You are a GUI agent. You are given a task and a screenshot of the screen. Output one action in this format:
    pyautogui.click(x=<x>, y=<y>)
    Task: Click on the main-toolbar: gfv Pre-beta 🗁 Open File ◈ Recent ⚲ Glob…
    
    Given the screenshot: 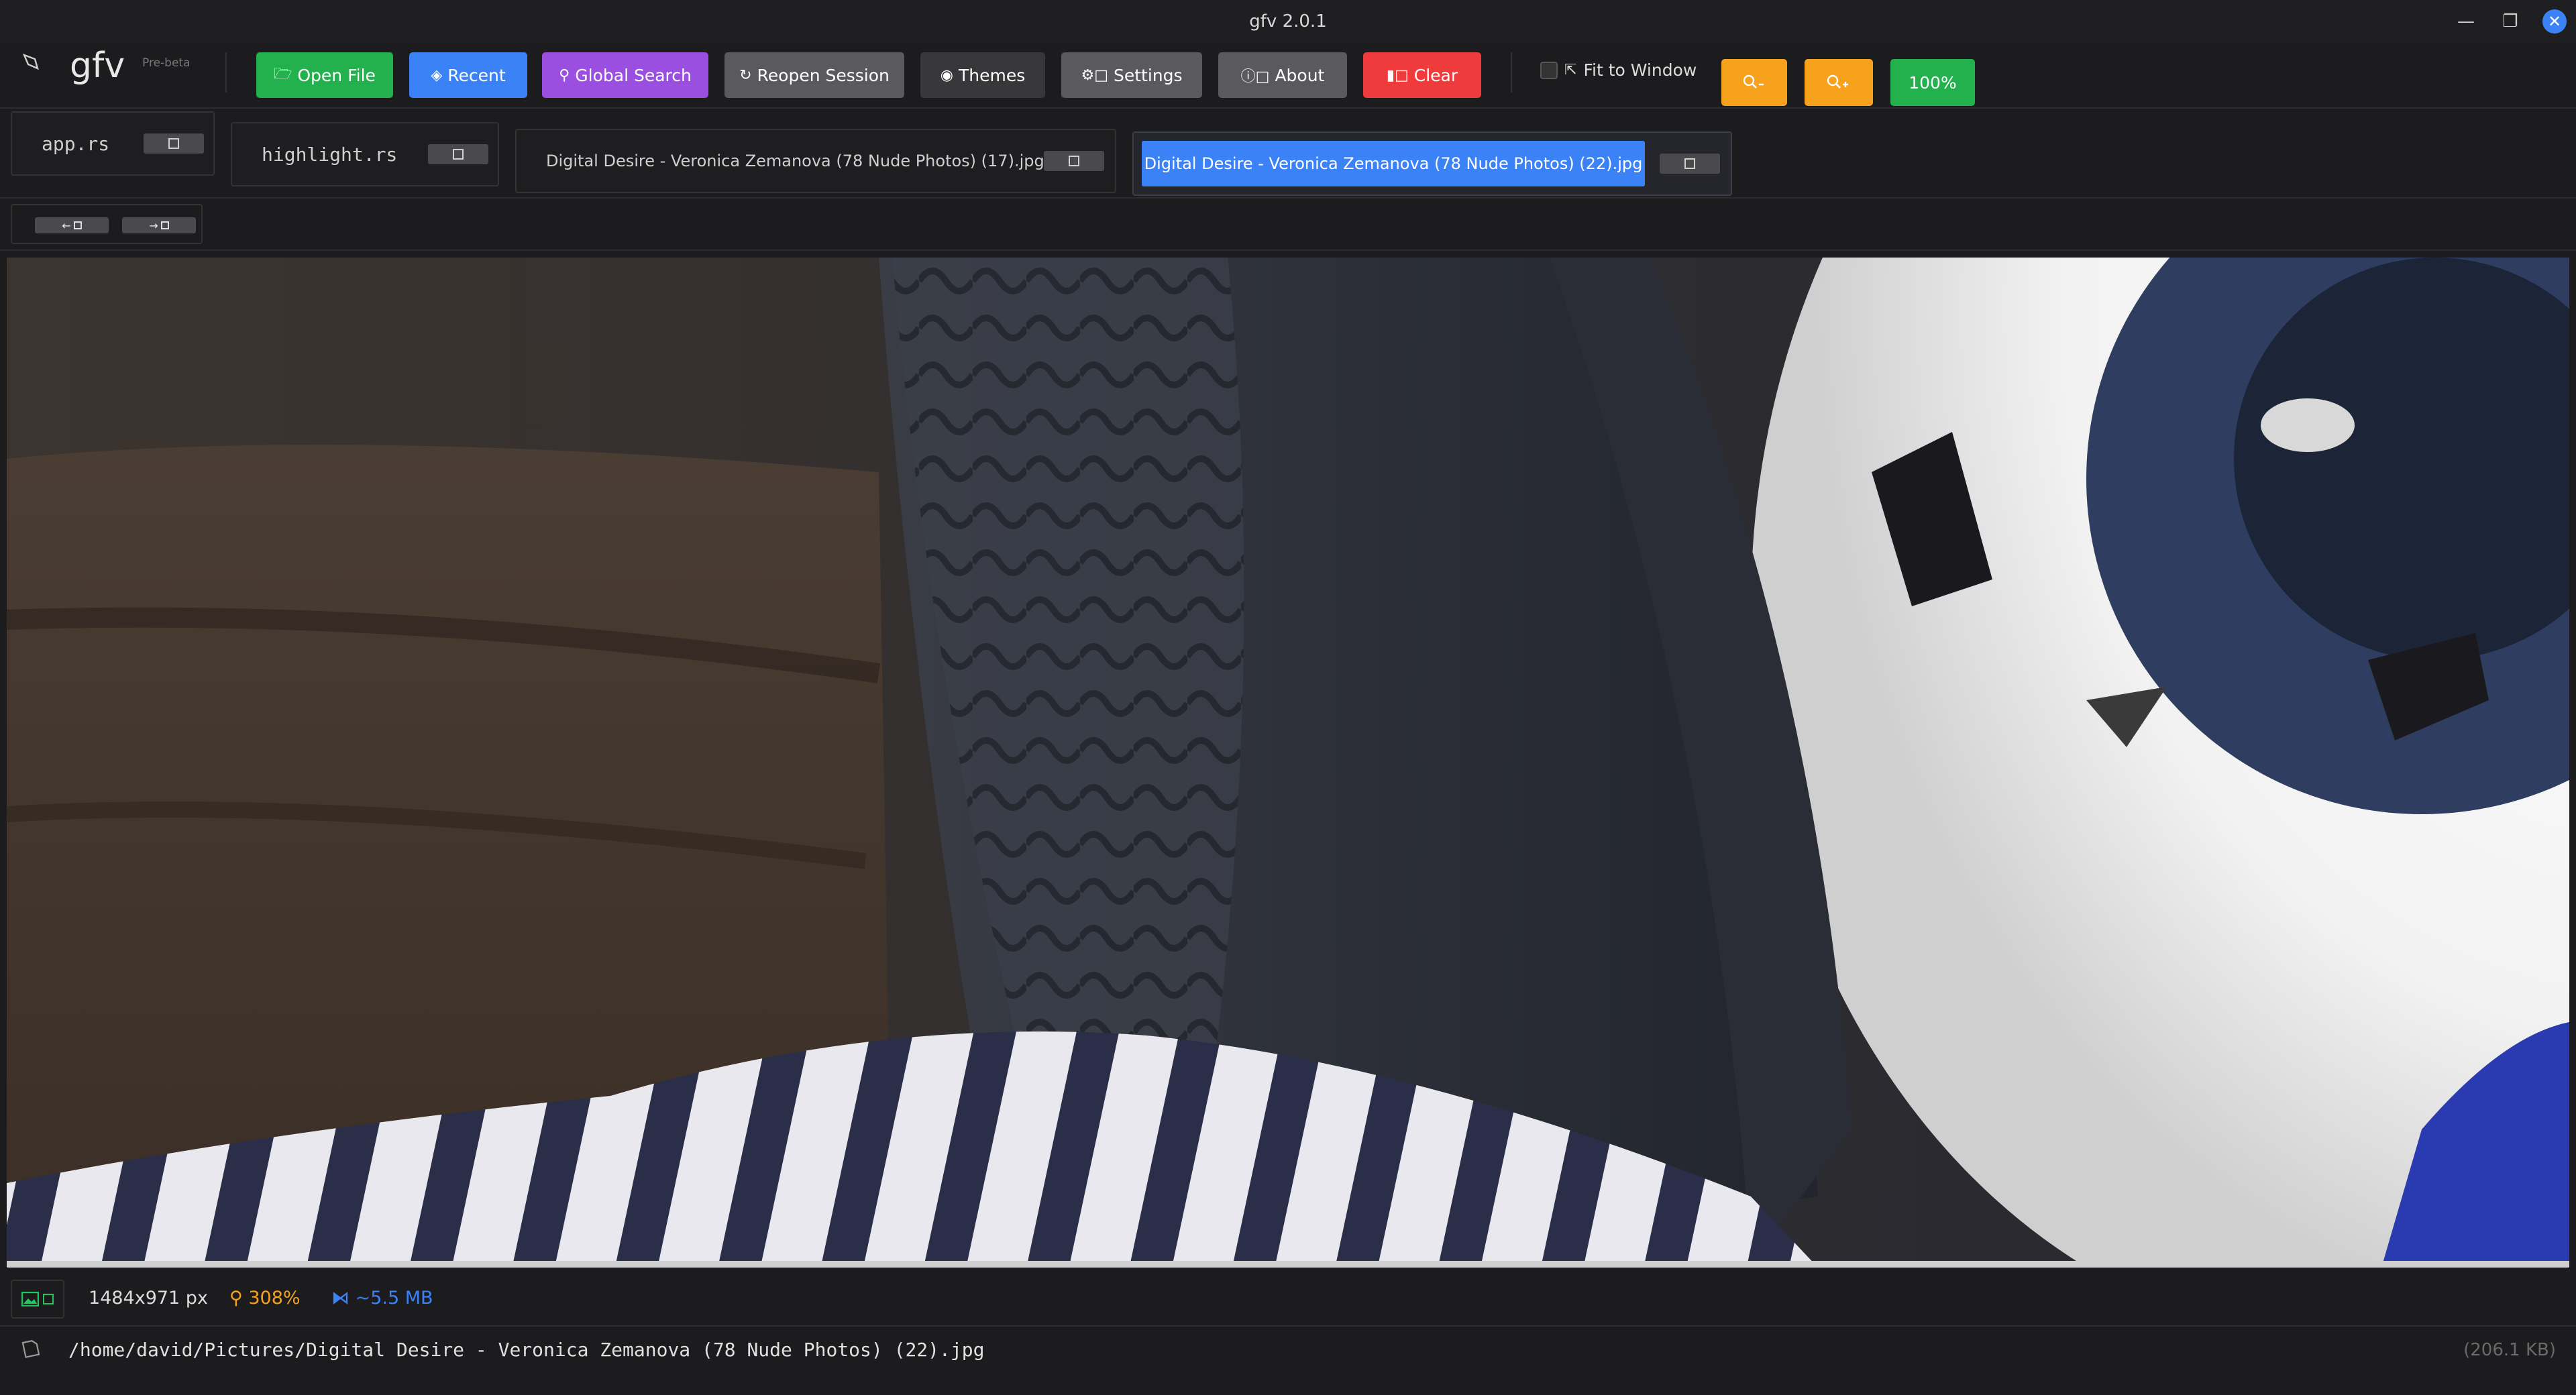 What is the action you would take?
    pyautogui.click(x=1288, y=76)
    